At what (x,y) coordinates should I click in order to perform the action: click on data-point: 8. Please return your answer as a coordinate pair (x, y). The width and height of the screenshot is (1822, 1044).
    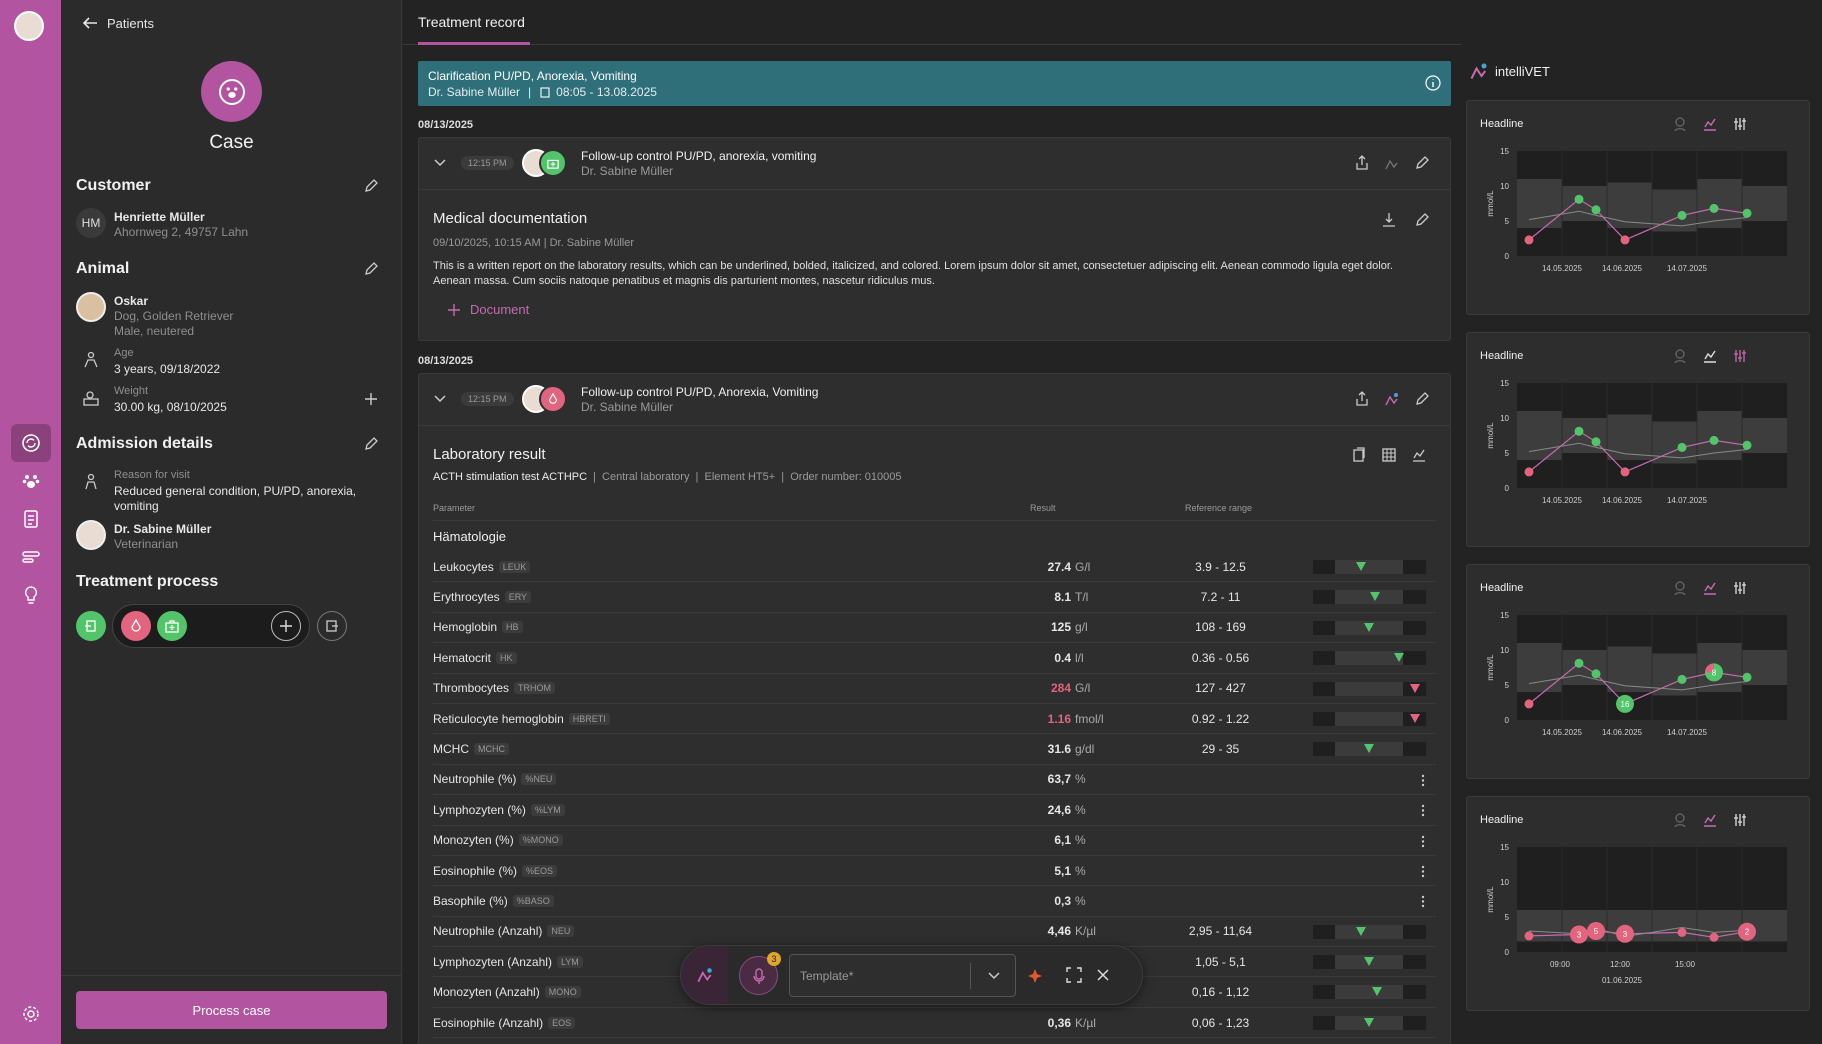
    Looking at the image, I should click on (1714, 672).